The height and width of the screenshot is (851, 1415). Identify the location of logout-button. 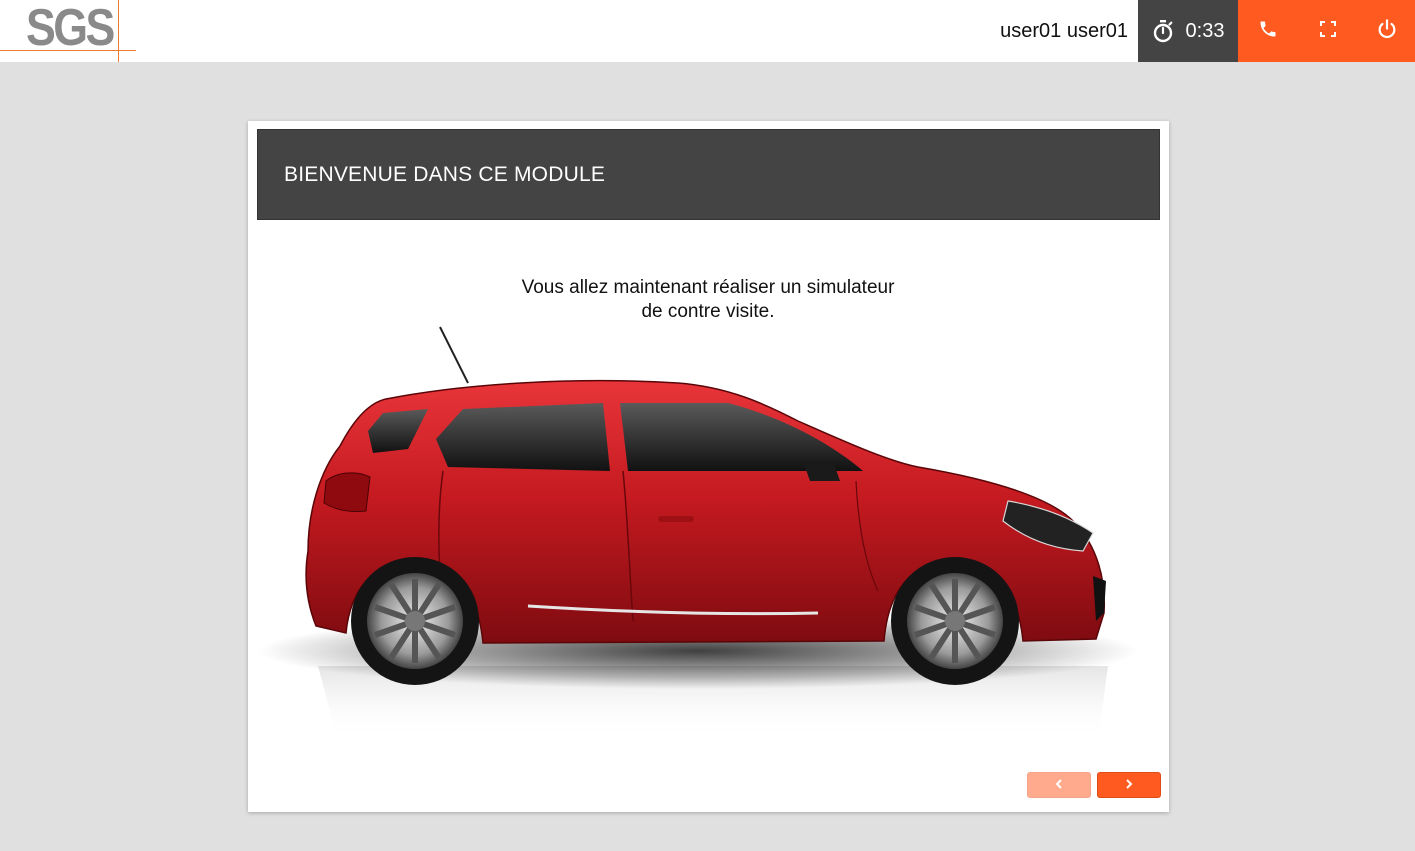
(1386, 31).